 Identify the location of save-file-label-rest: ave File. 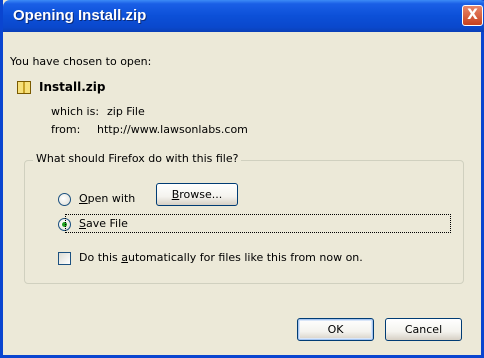
(106, 223).